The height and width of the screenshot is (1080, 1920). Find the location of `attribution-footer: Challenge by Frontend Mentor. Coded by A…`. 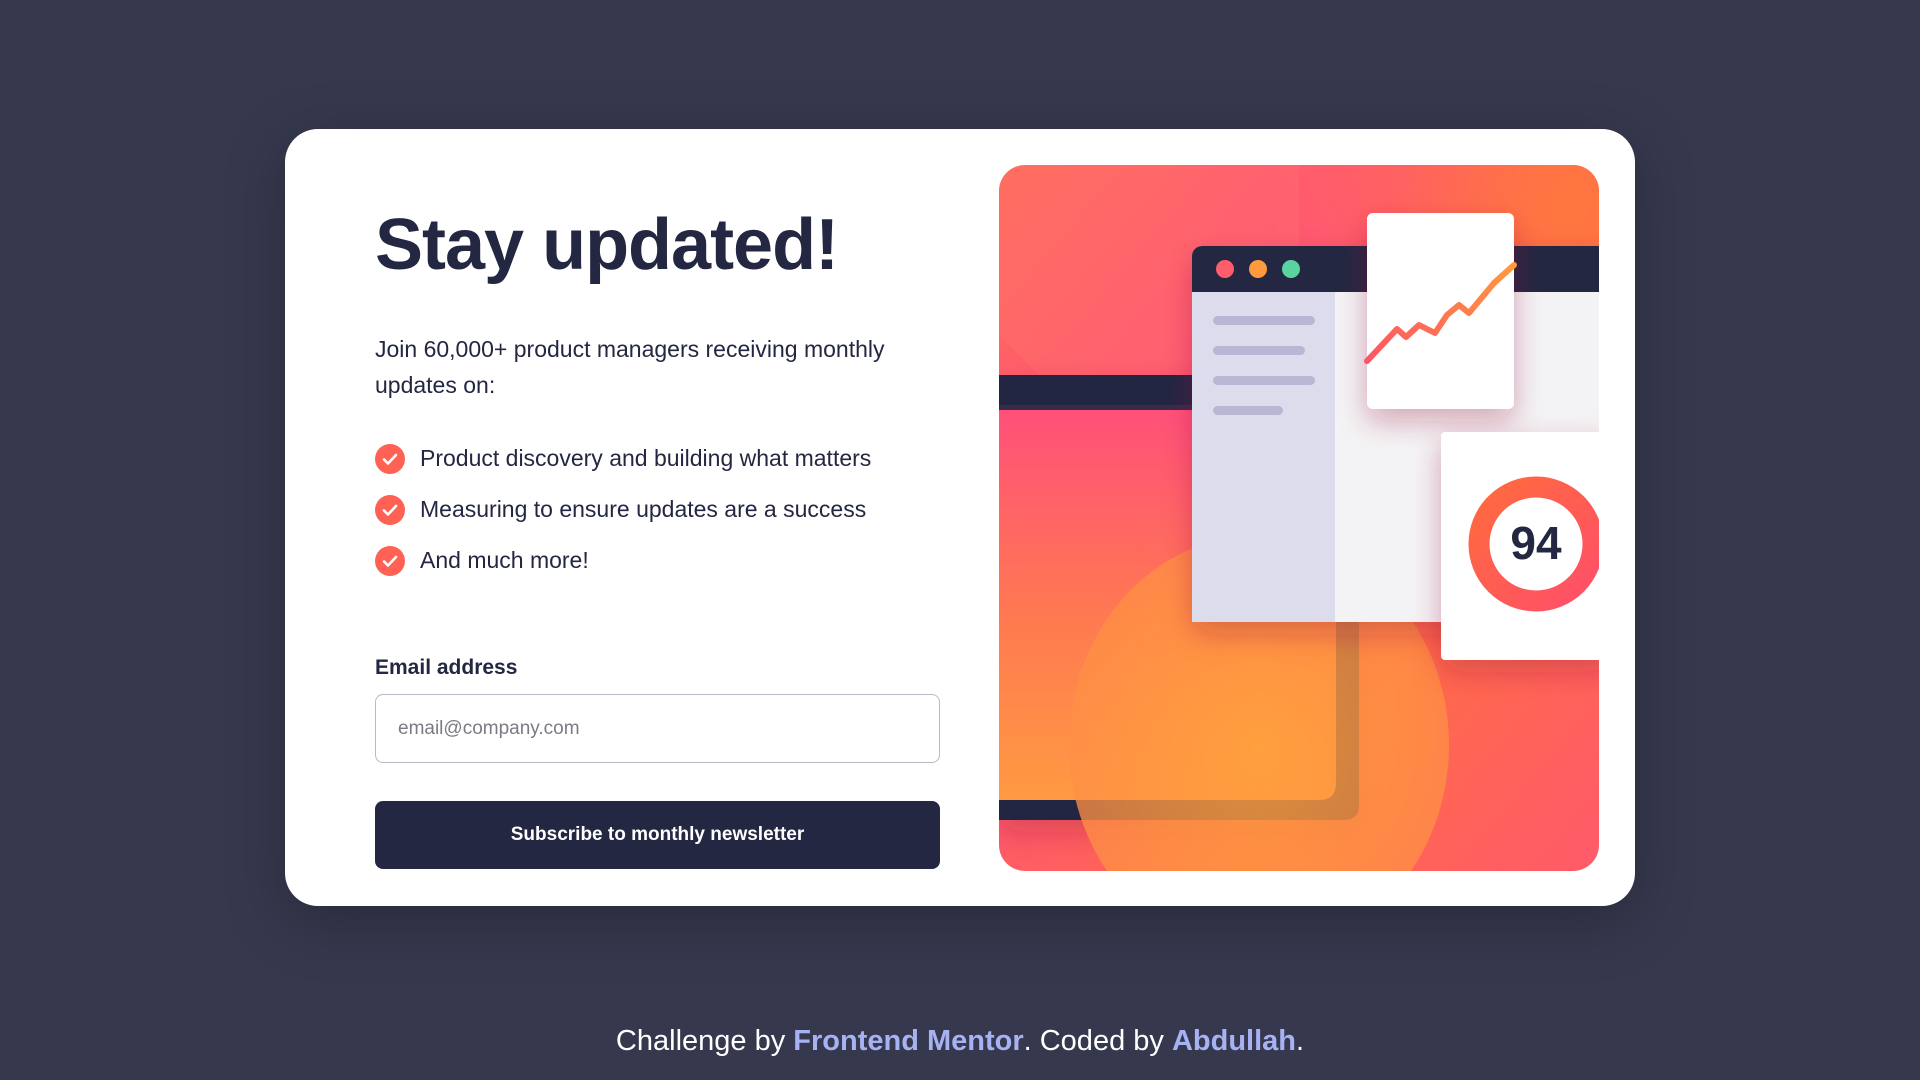

attribution-footer: Challenge by Frontend Mentor. Coded by A… is located at coordinates (960, 1041).